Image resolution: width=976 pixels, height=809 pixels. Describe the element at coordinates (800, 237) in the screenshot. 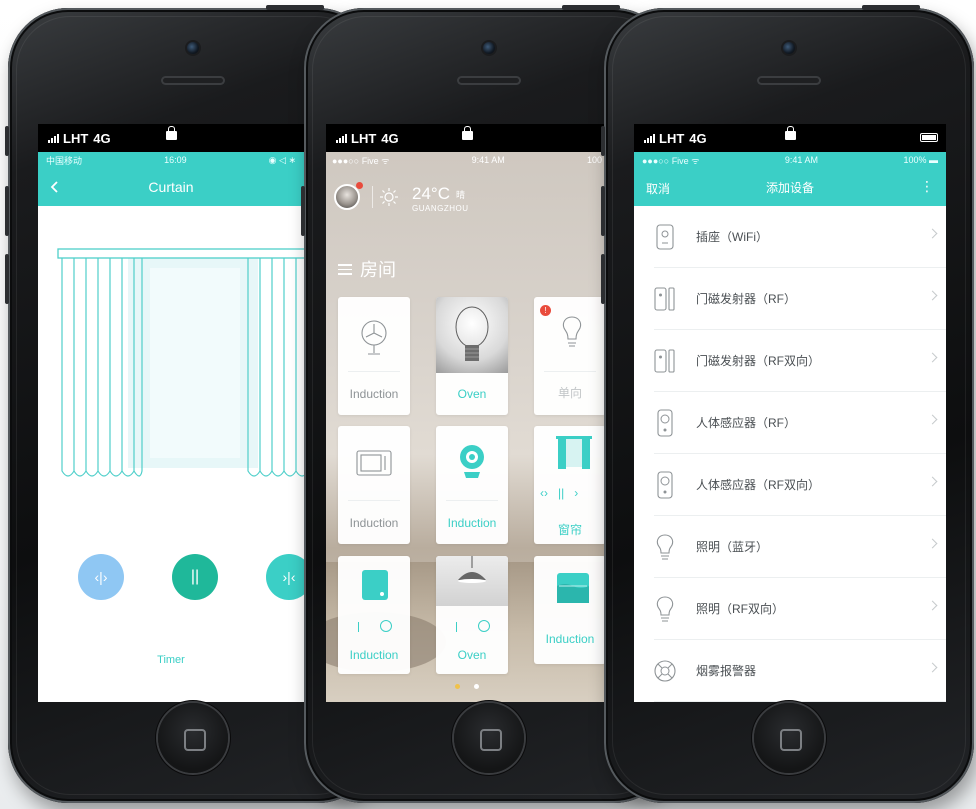

I see `list-item: 插座（WiFi）` at that location.